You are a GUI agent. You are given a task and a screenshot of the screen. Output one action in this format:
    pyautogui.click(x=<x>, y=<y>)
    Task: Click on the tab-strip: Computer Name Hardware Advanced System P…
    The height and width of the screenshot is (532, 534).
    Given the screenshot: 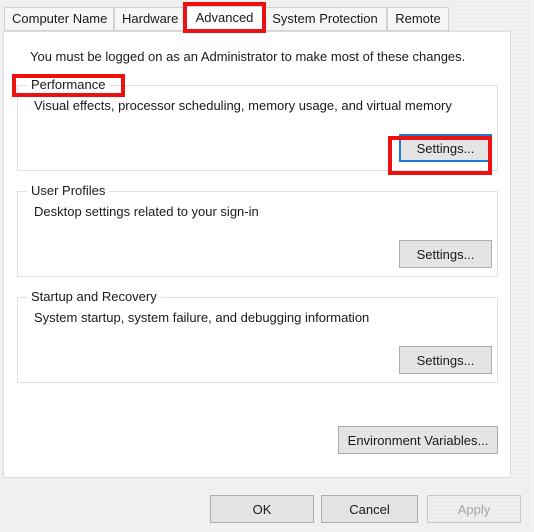 What is the action you would take?
    pyautogui.click(x=267, y=16)
    